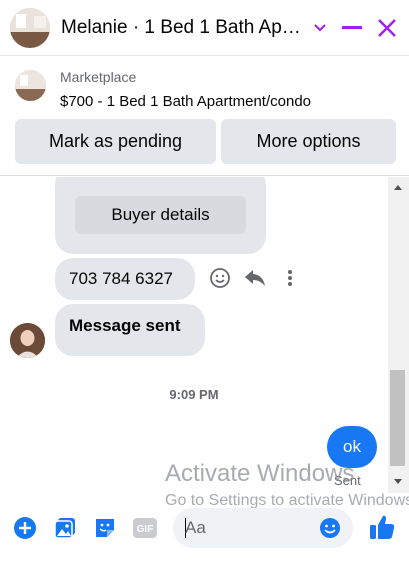 Image resolution: width=409 pixels, height=562 pixels. What do you see at coordinates (398, 187) in the screenshot?
I see `scroll-up-arrow-icon` at bounding box center [398, 187].